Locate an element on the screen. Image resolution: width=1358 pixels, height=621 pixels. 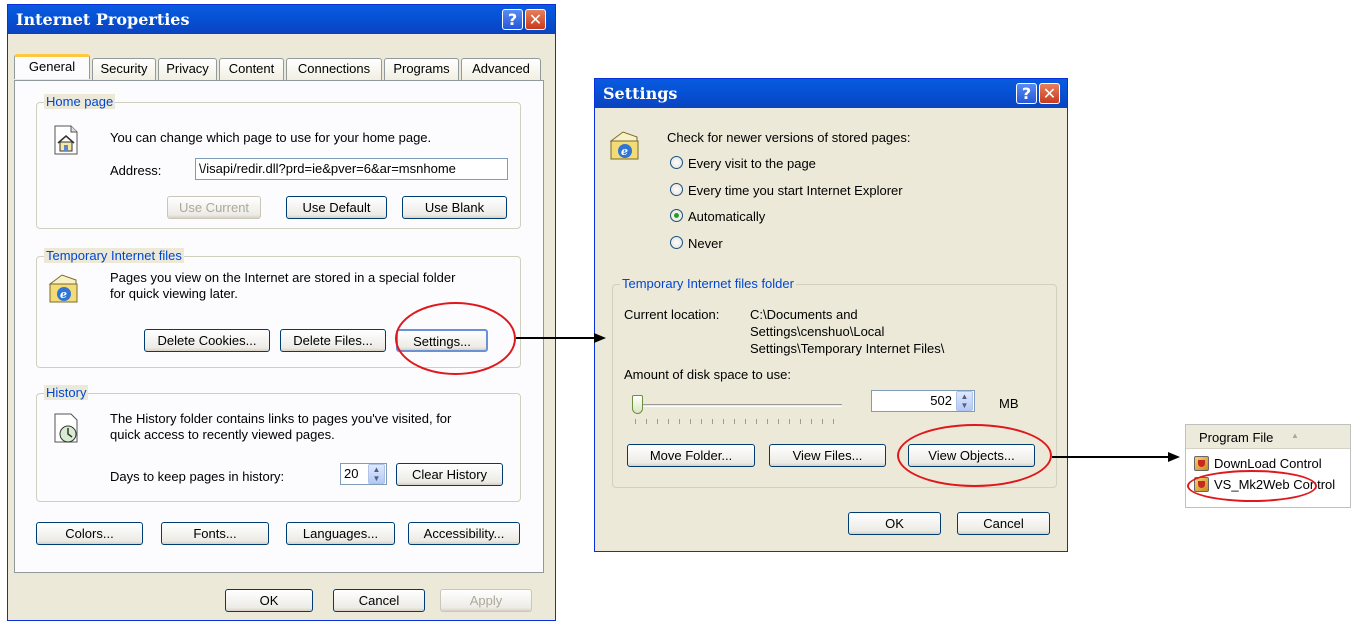
vs-mk2web-highlight is located at coordinates (1252, 486).